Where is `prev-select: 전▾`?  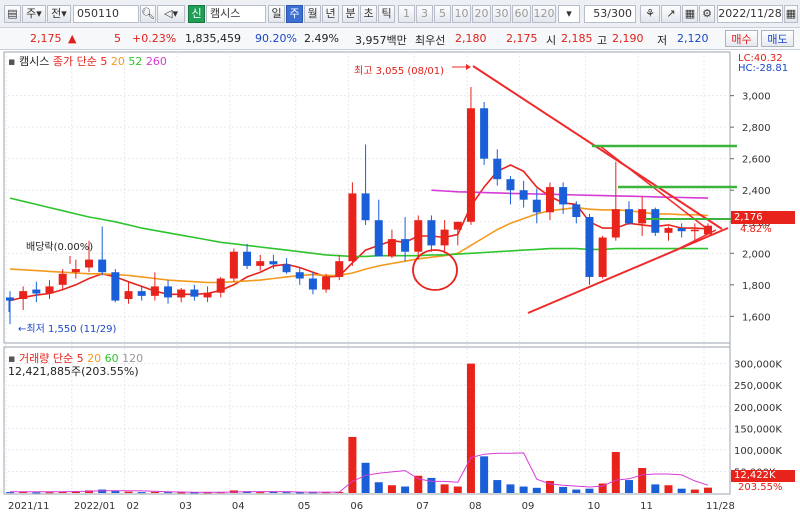 prev-select: 전▾ is located at coordinates (59, 14).